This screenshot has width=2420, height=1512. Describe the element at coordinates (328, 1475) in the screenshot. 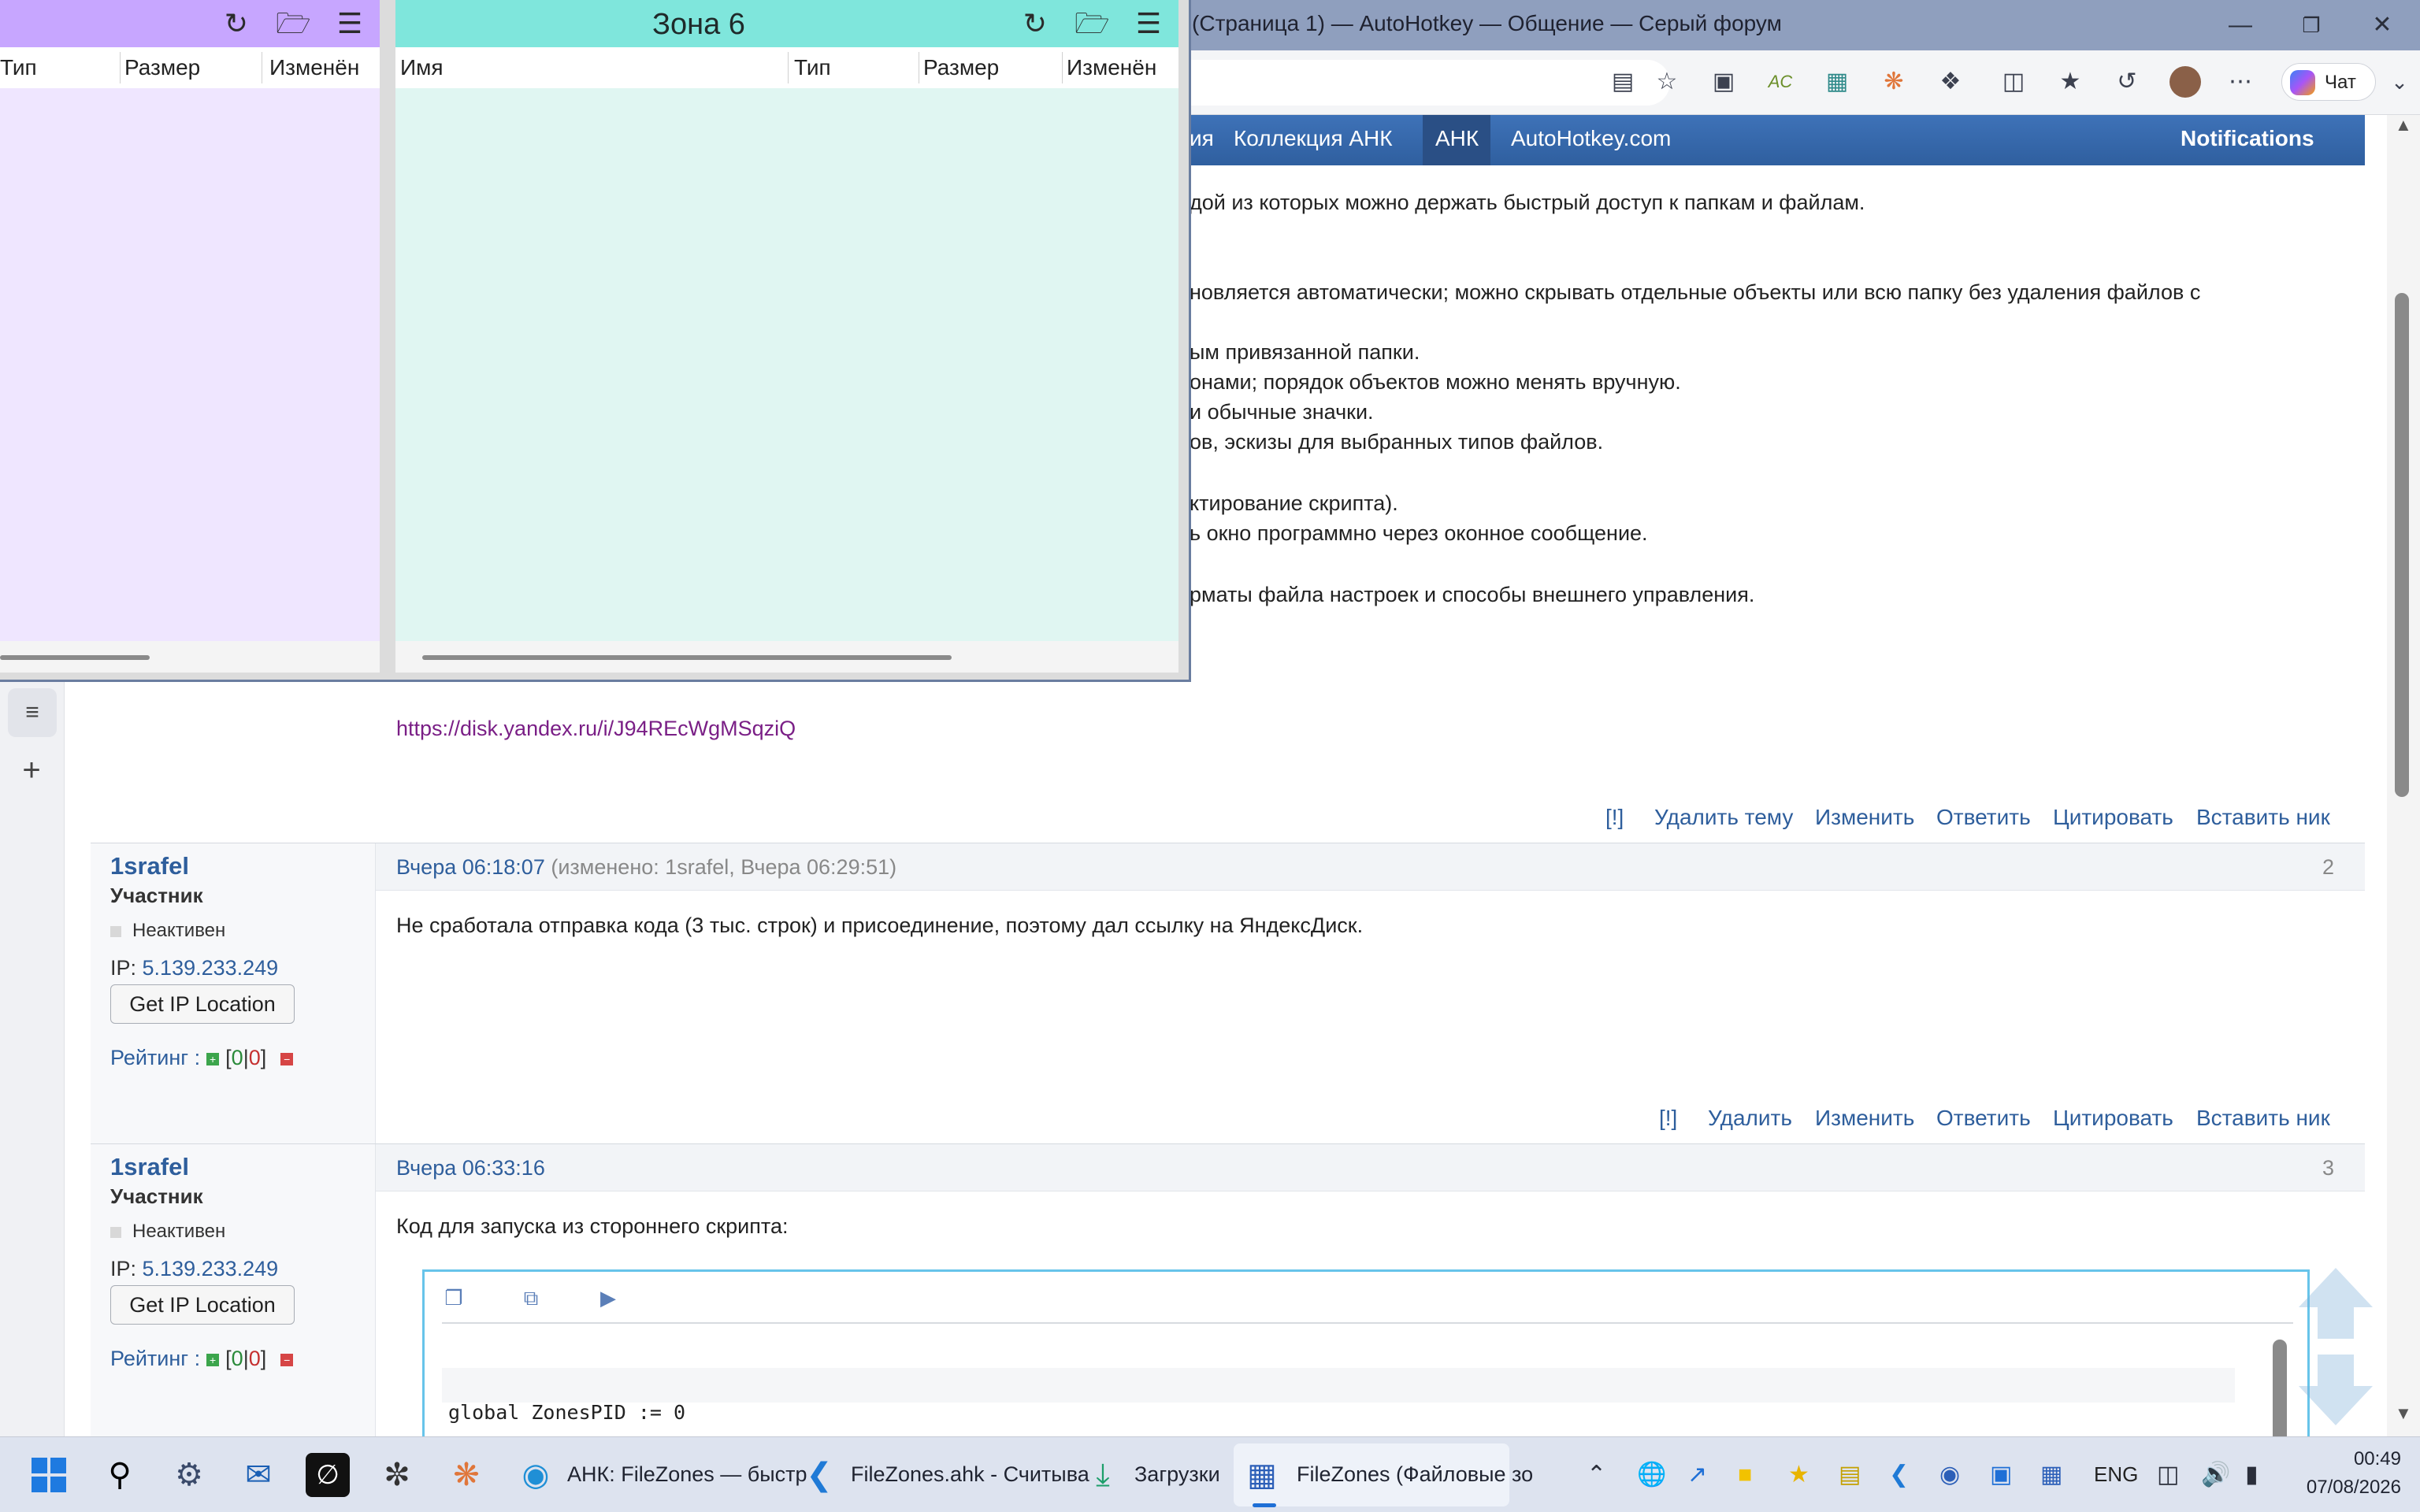

I see `notion-icon: ∅` at that location.